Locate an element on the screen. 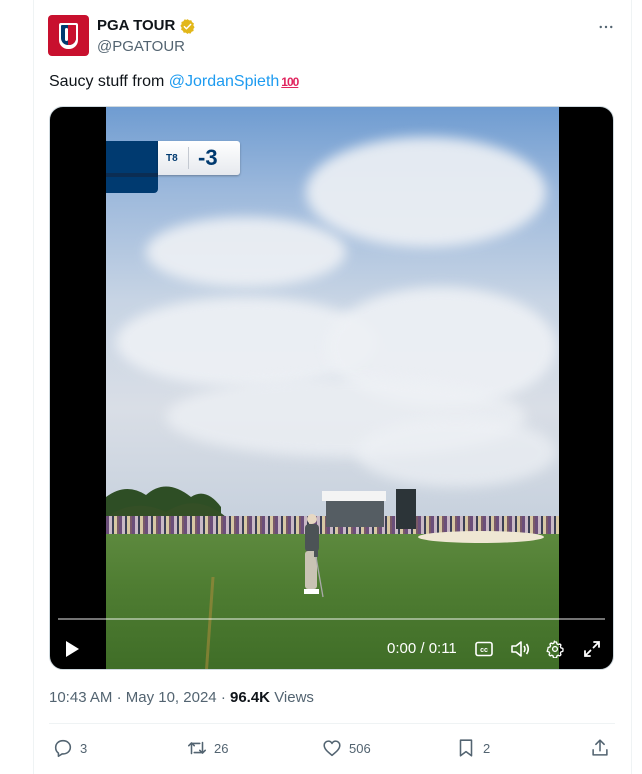  play-icon is located at coordinates (72, 649).